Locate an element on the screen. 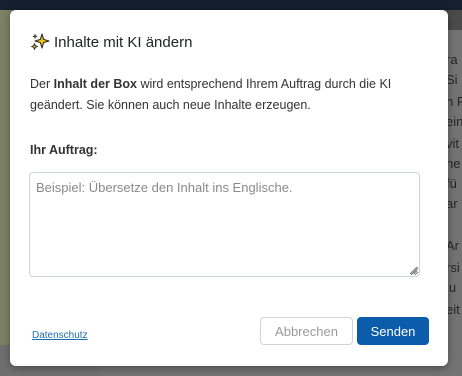 This screenshot has height=376, width=462. dialog-header: Inhalte mit KI ändern is located at coordinates (111, 42).